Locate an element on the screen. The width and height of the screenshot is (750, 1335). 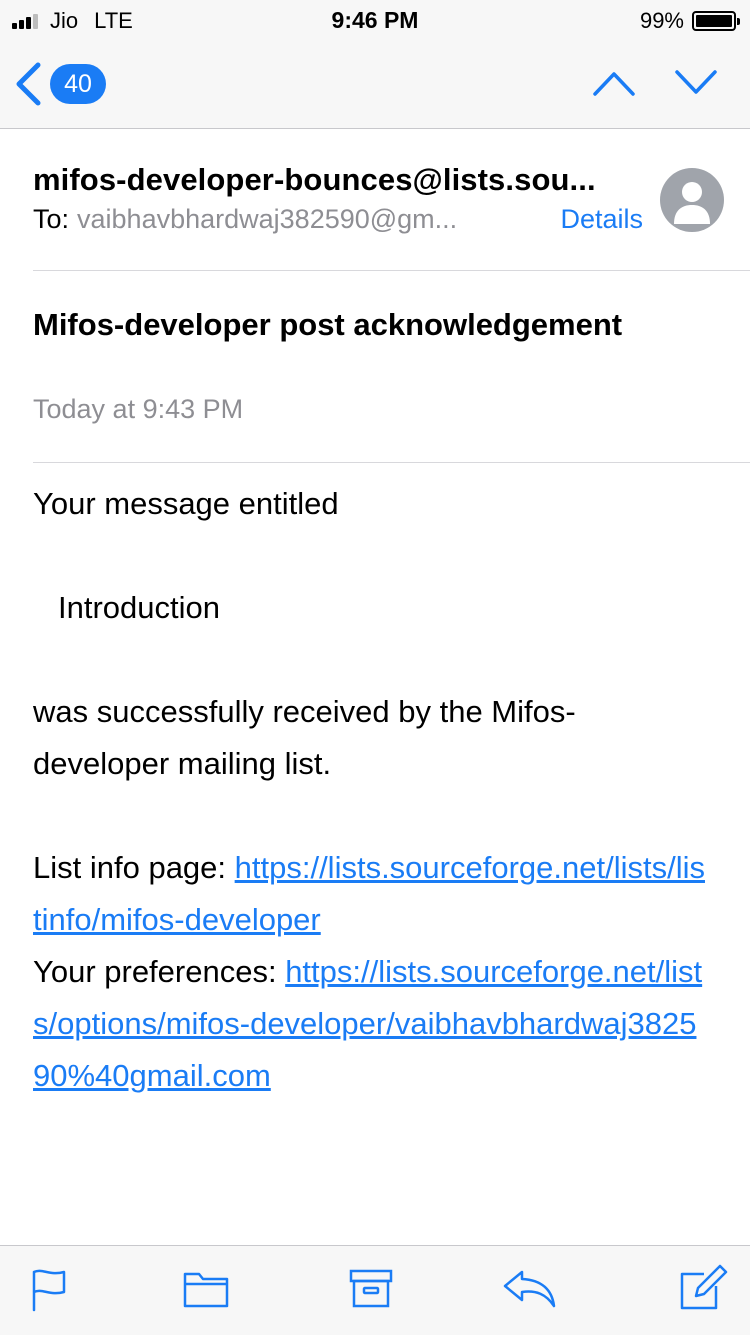
avatar is located at coordinates (692, 200).